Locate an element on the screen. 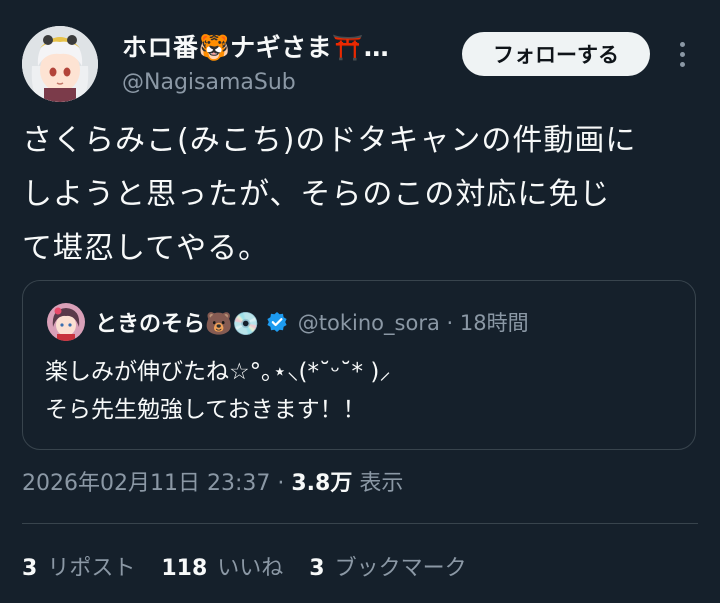  tweet-header: ホロ番🐯ナギさま⛩️… @NagisamaSub フォローする is located at coordinates (360, 64).